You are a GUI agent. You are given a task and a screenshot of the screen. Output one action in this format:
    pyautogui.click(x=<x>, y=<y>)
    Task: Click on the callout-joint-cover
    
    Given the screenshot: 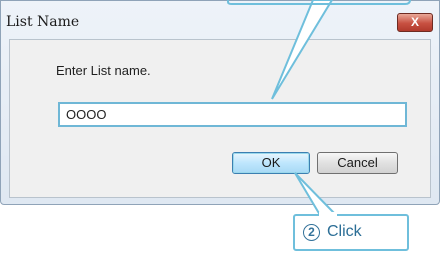 What is the action you would take?
    pyautogui.click(x=328, y=214)
    